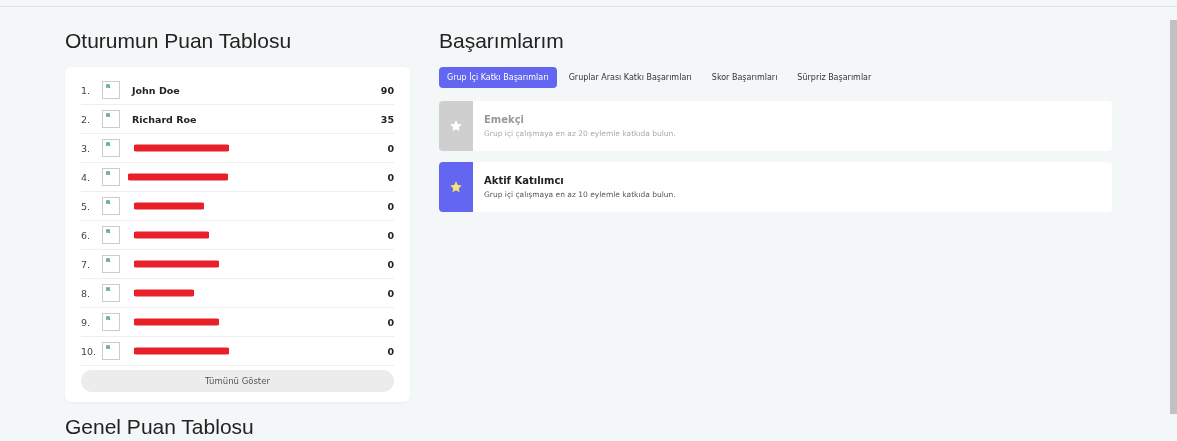 The image size is (1177, 441). I want to click on rank: 9., so click(86, 322).